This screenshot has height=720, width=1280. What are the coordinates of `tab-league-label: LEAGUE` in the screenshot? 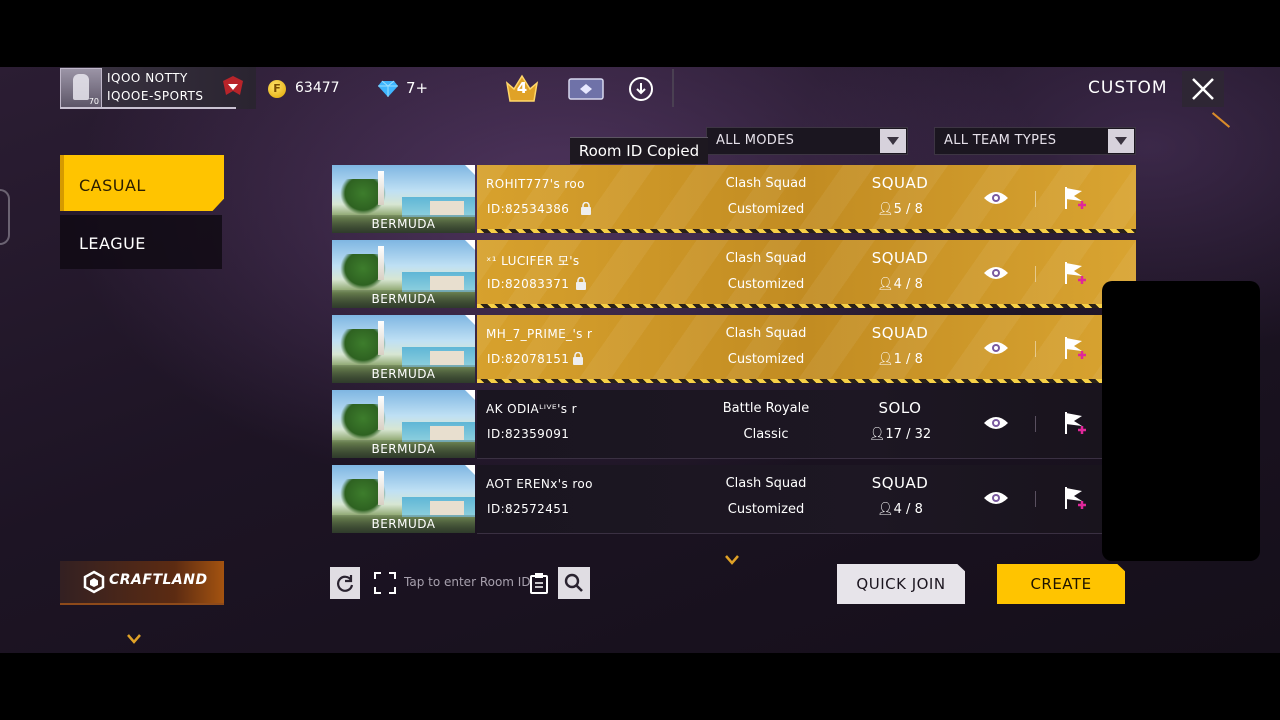 It's located at (112, 243).